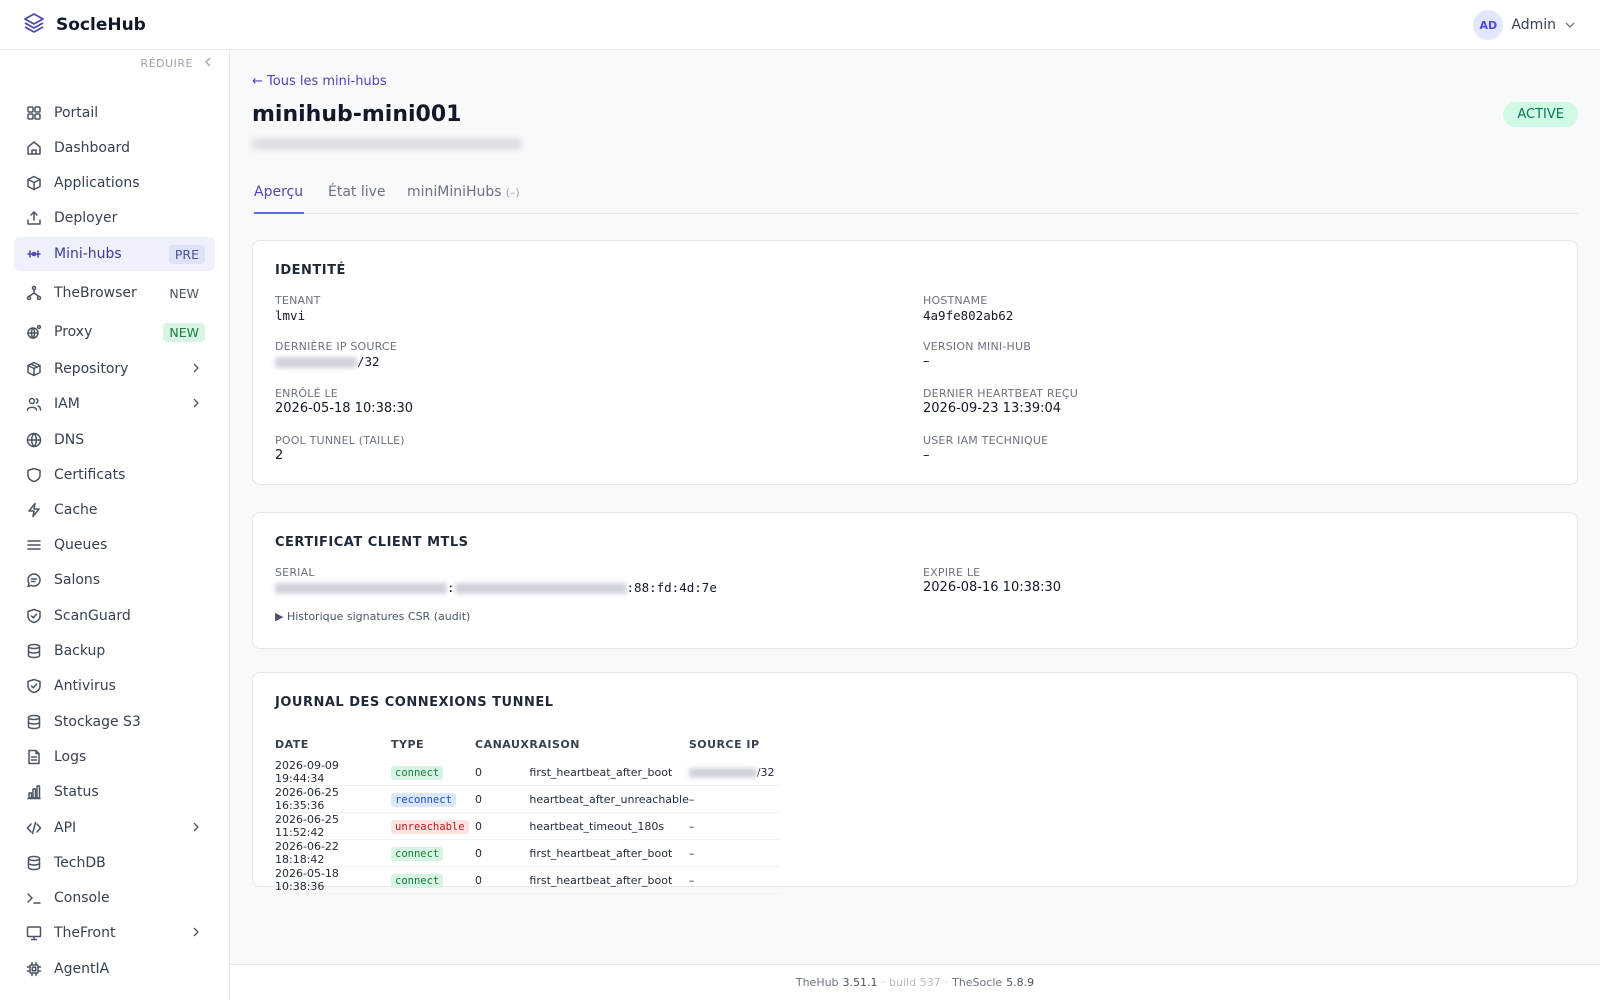 This screenshot has width=1600, height=1000. I want to click on sidebar-item-label: Proxy, so click(73, 332).